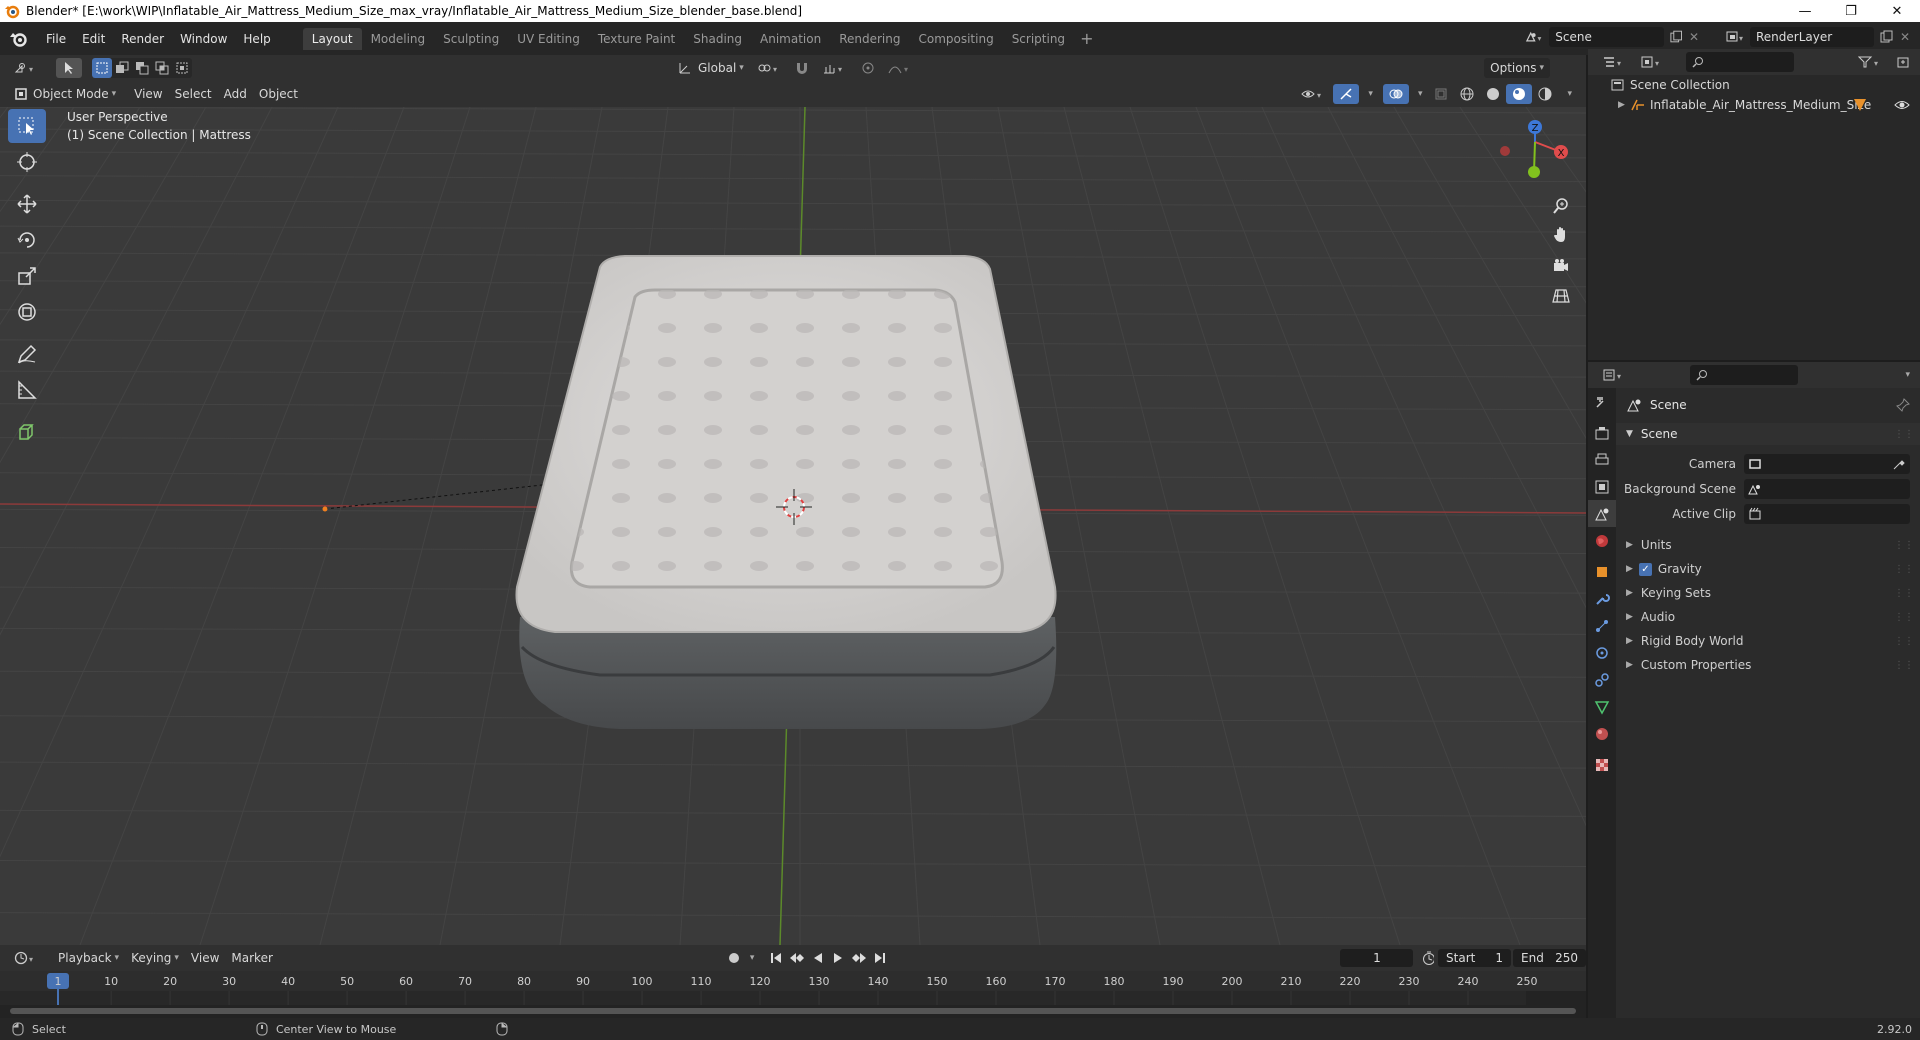  I want to click on close-button: ✕, so click(1897, 11).